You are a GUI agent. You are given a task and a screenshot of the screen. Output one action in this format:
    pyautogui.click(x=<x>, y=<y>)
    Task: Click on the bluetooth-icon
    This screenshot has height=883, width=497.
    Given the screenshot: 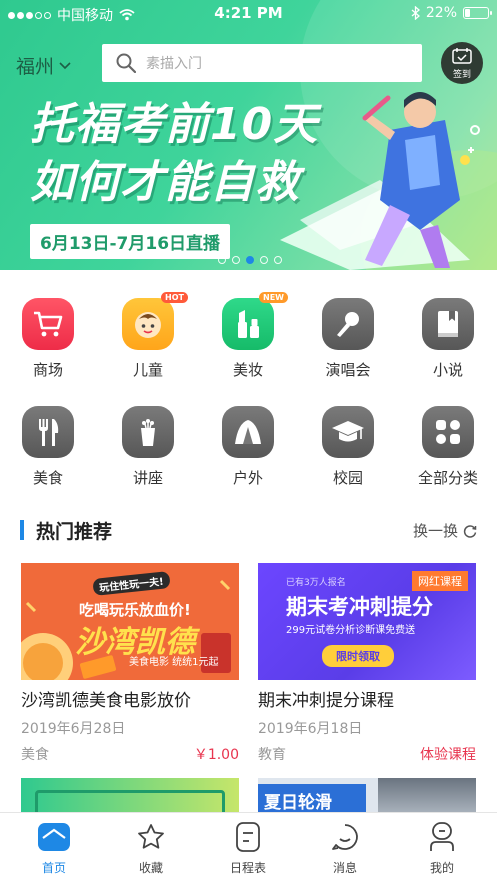 What is the action you would take?
    pyautogui.click(x=415, y=13)
    